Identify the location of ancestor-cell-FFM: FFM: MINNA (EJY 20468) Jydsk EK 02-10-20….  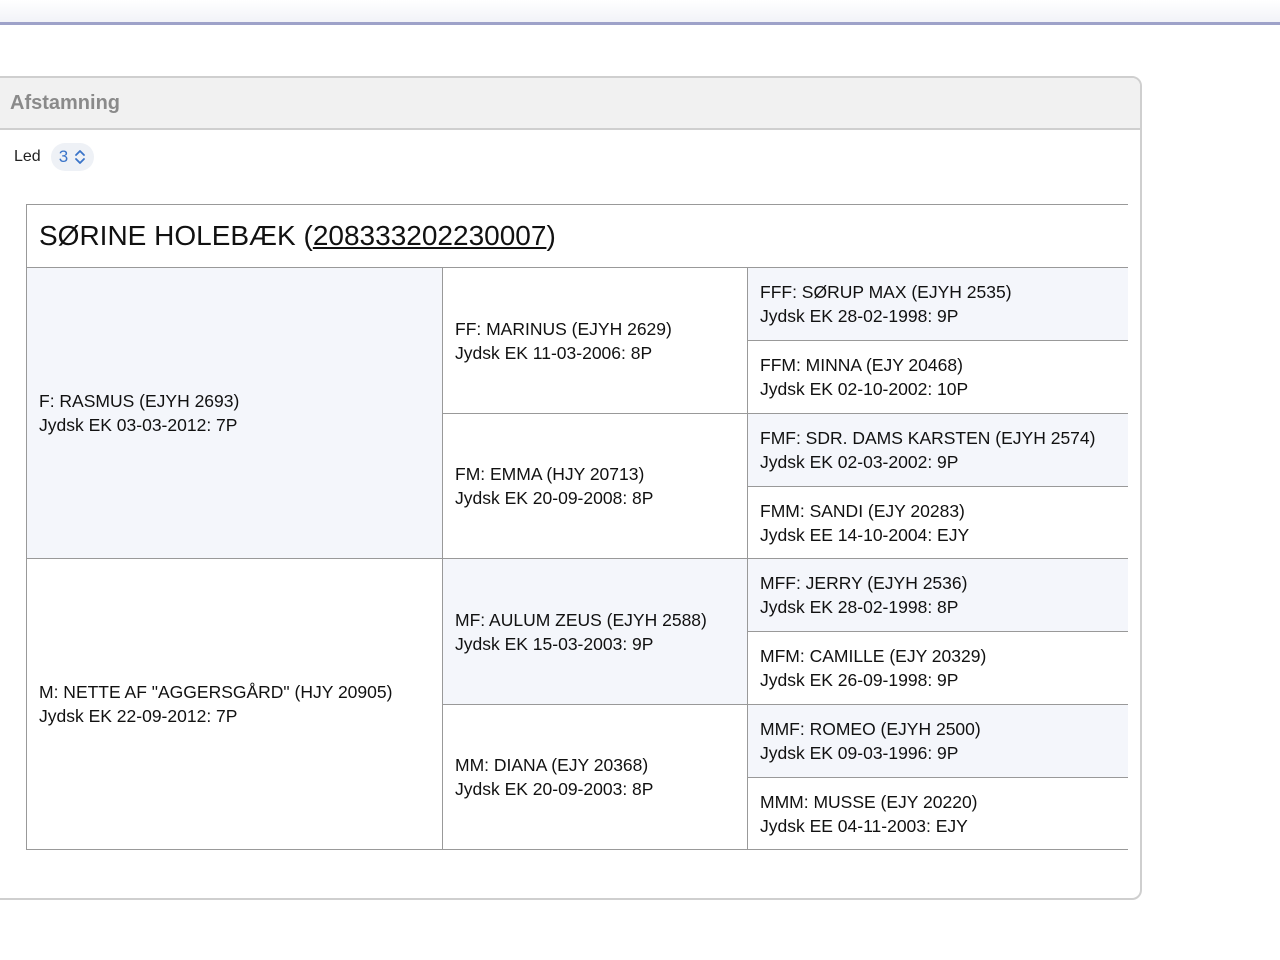
(937, 377).